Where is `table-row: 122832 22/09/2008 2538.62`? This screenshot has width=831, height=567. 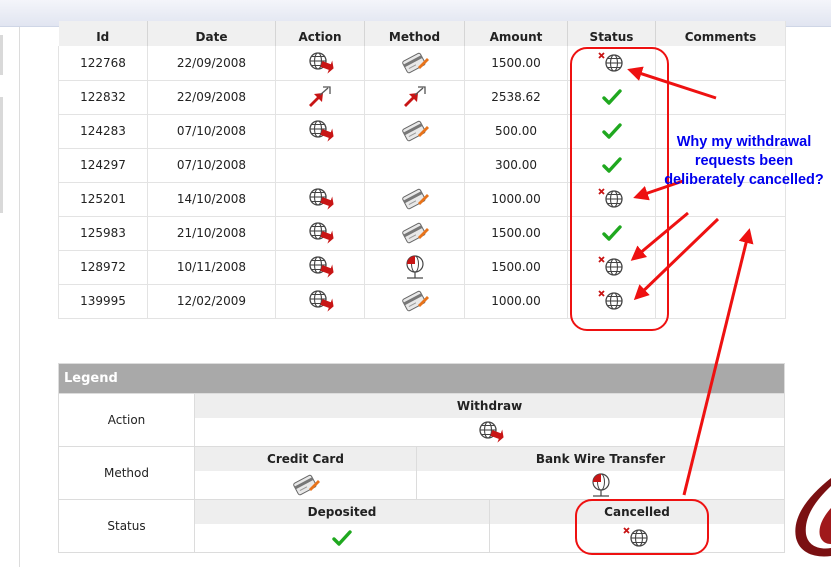 table-row: 122832 22/09/2008 2538.62 is located at coordinates (422, 97).